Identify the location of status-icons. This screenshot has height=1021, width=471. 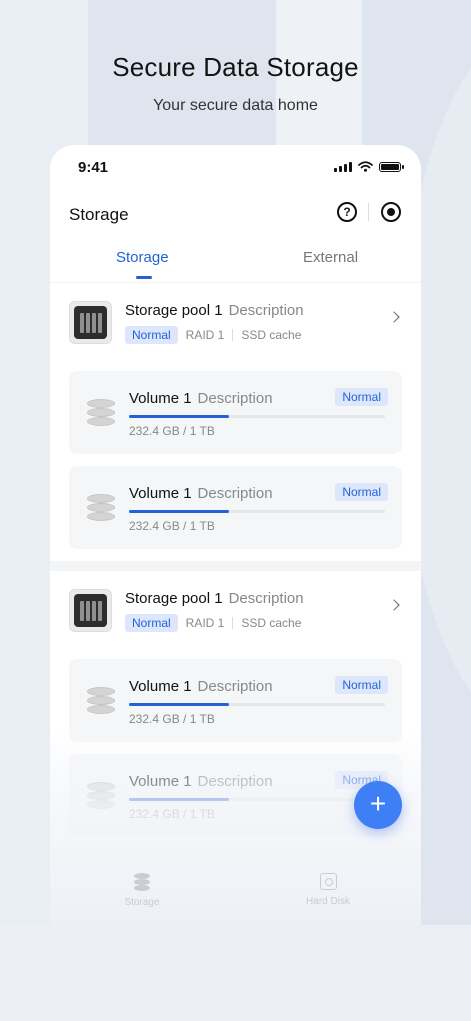
(369, 166).